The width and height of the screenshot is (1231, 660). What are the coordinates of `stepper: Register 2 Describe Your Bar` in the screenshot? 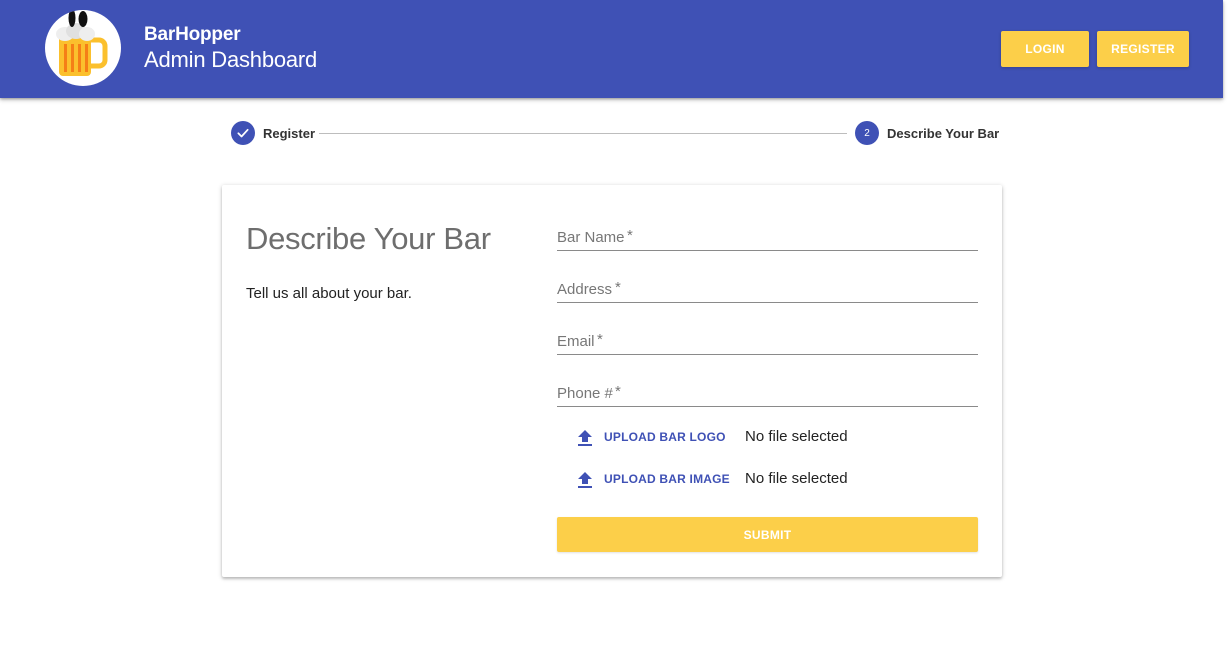 It's located at (615, 134).